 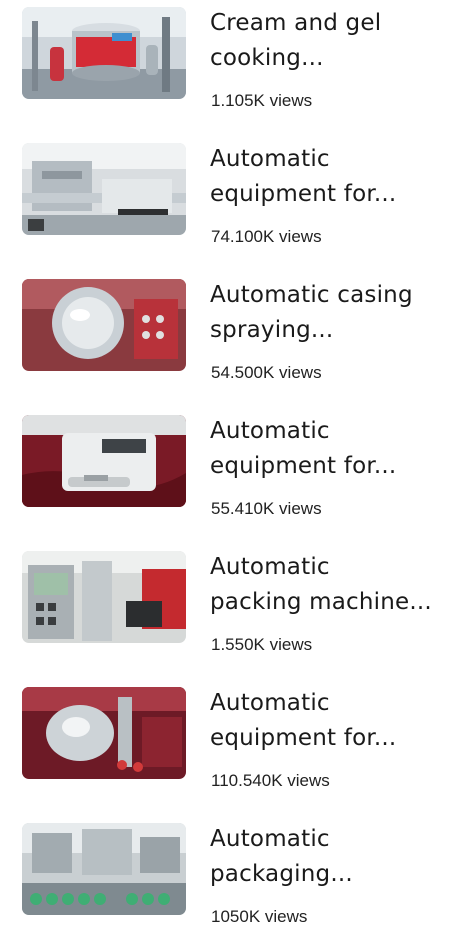 What do you see at coordinates (266, 236) in the screenshot?
I see `view-count: 74.100K views` at bounding box center [266, 236].